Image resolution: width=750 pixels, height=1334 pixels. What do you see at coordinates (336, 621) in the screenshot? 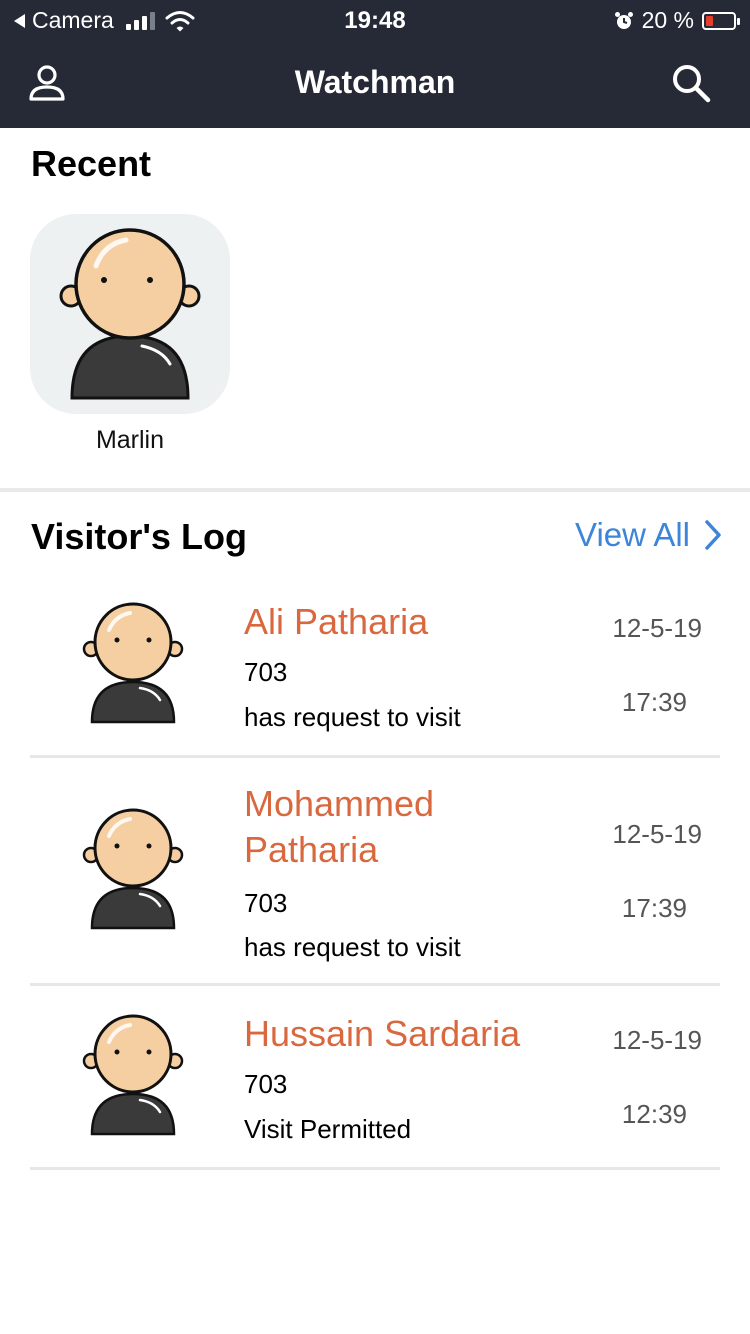
I see `visitor-name: Ali Patharia` at bounding box center [336, 621].